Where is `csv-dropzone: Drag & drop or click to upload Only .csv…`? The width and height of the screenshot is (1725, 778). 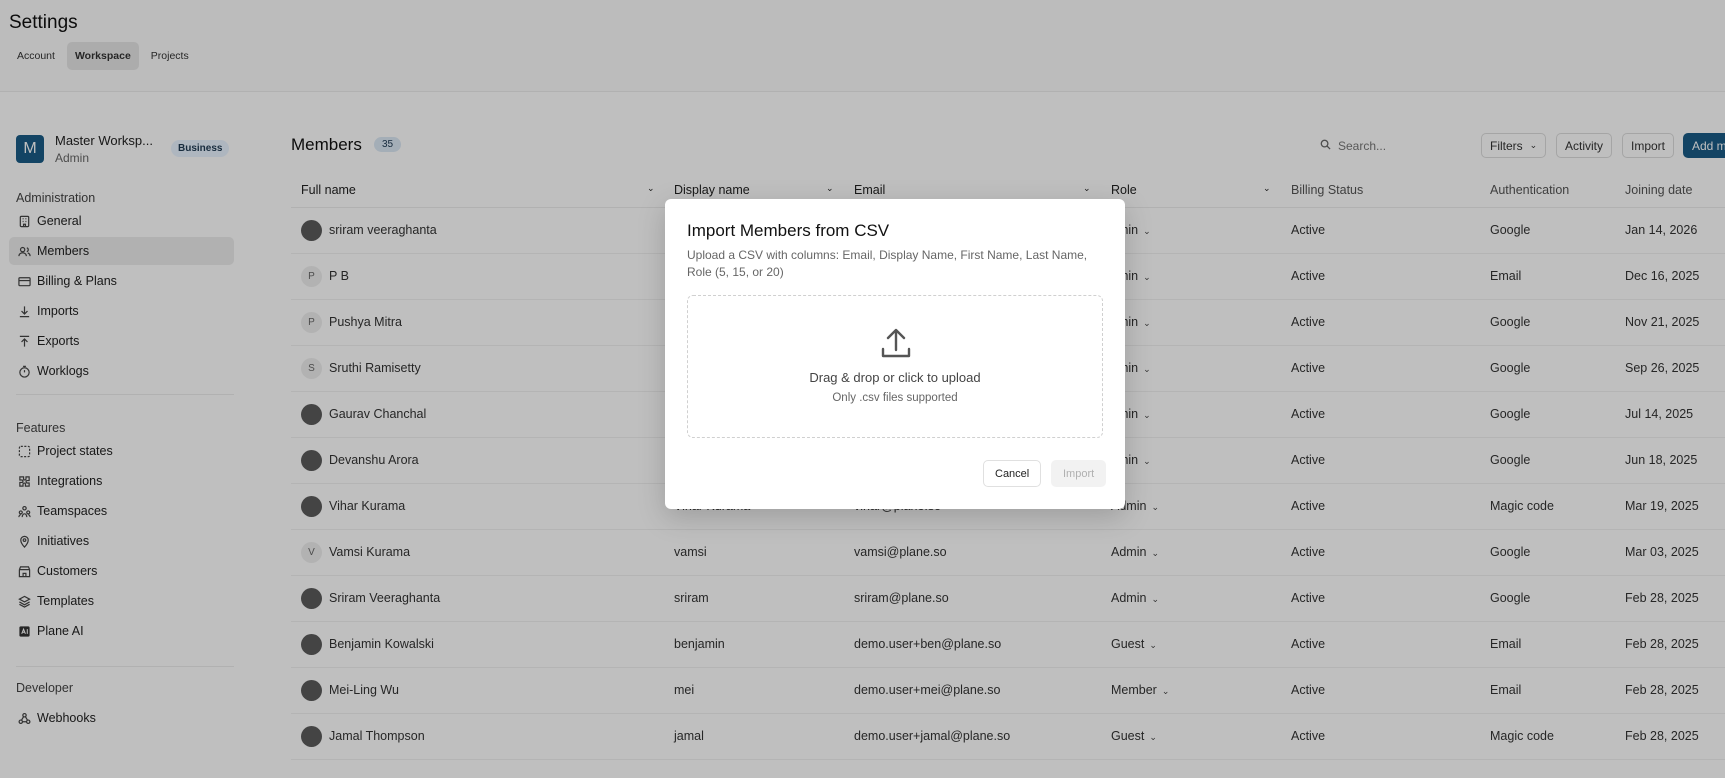
csv-dropzone: Drag & drop or click to upload Only .csv… is located at coordinates (895, 366).